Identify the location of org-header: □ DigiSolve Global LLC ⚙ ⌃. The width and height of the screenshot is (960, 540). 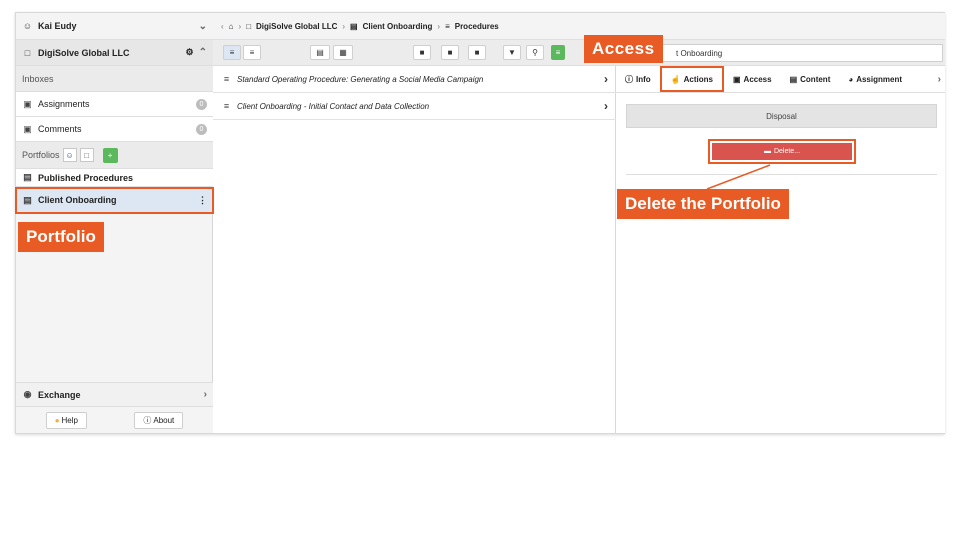
(114, 53).